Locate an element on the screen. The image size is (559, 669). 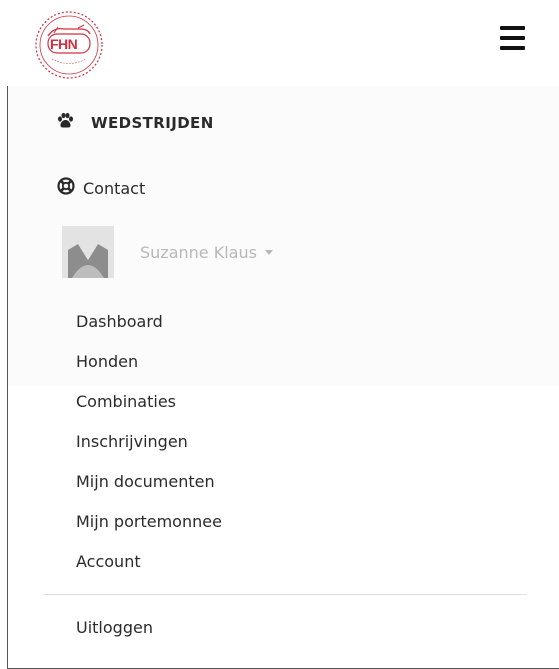
submenu-item-dashboard: Dashboard is located at coordinates (149, 328).